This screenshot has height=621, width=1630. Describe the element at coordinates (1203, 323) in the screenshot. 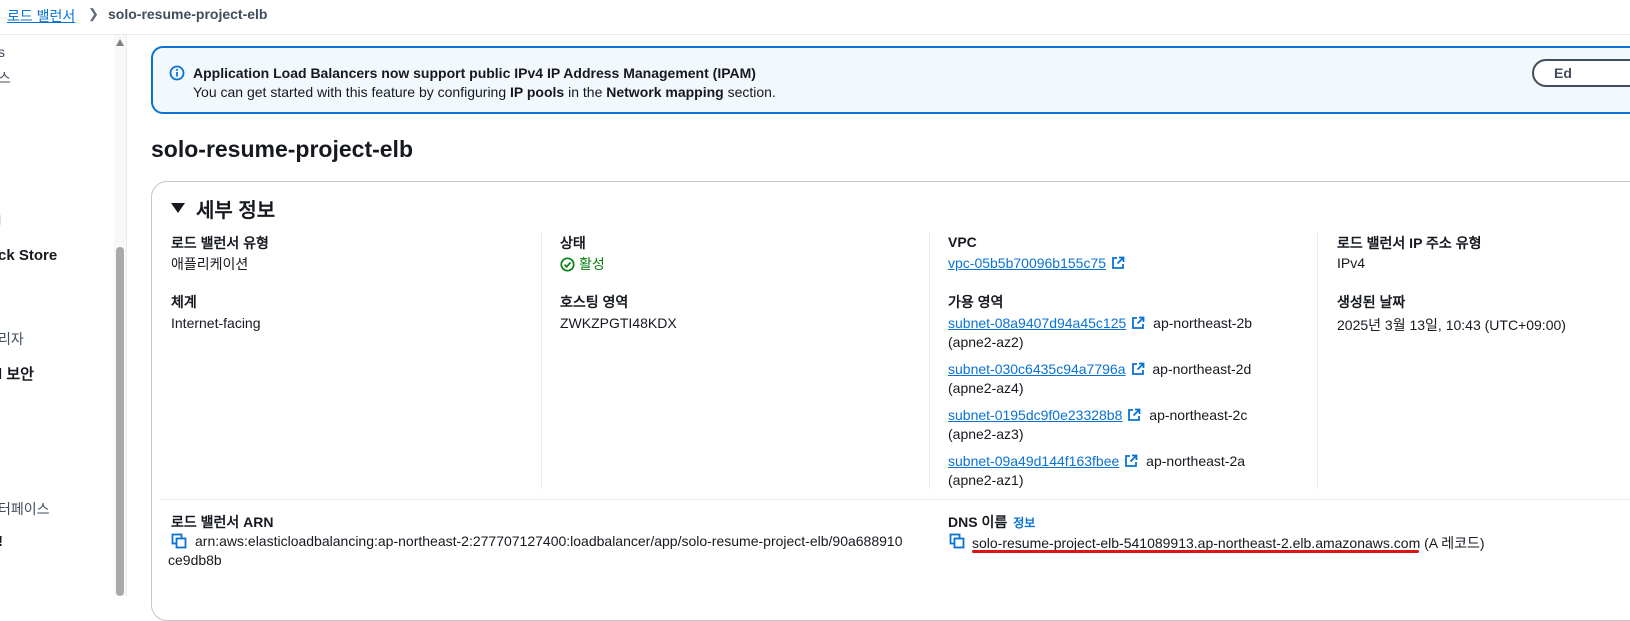

I see `subnet-az: ap-northeast-2b` at that location.